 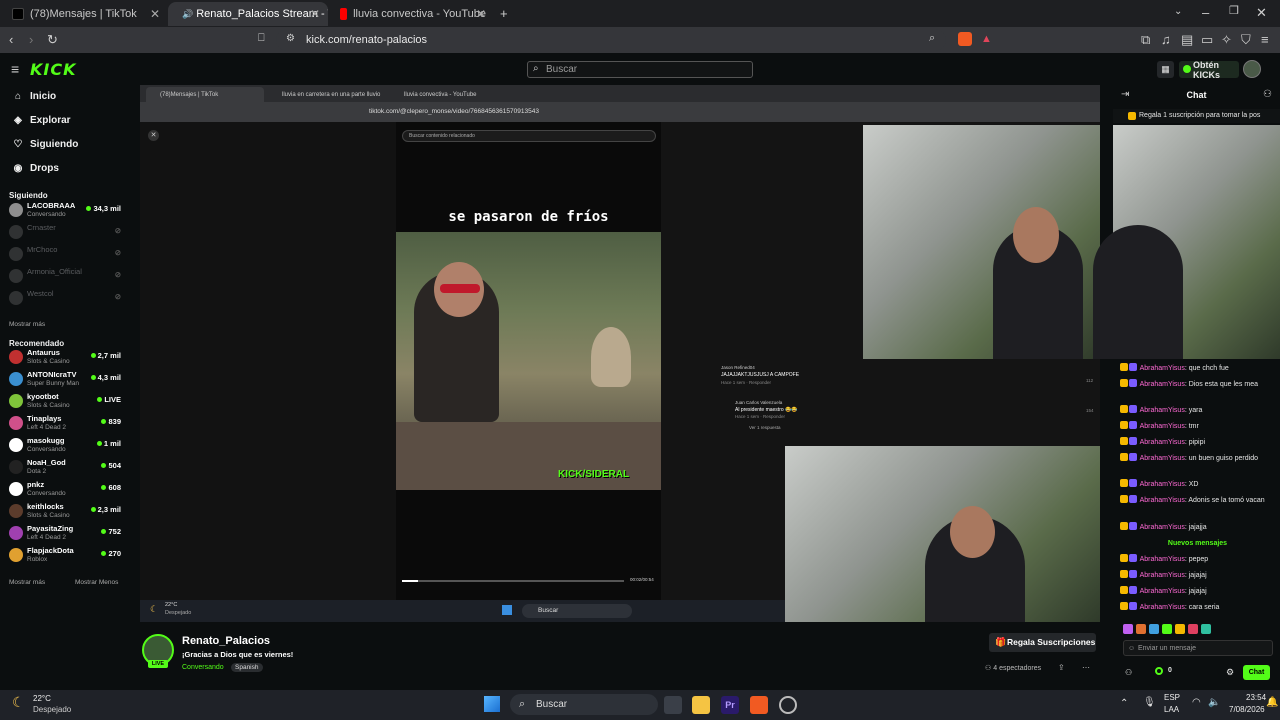 I want to click on file-explorer-icon, so click(x=701, y=705).